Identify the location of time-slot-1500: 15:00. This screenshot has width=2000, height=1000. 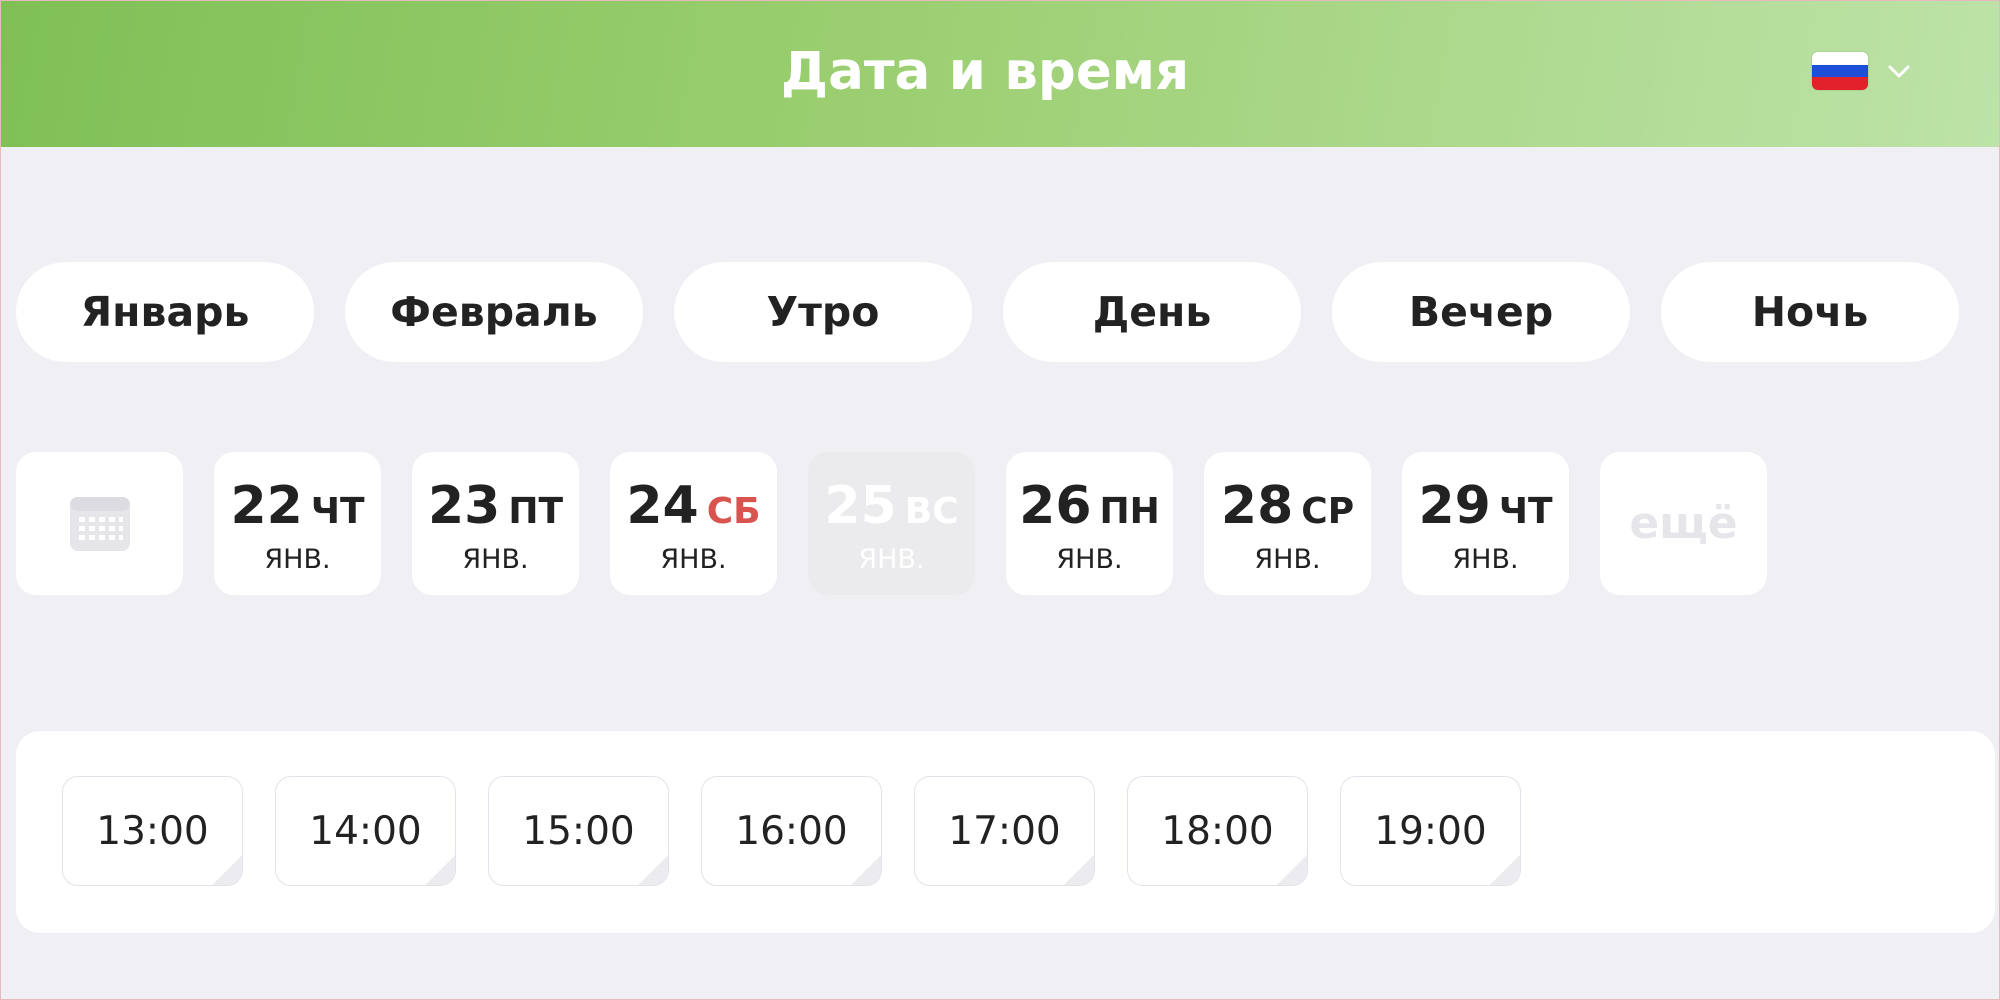
(578, 831).